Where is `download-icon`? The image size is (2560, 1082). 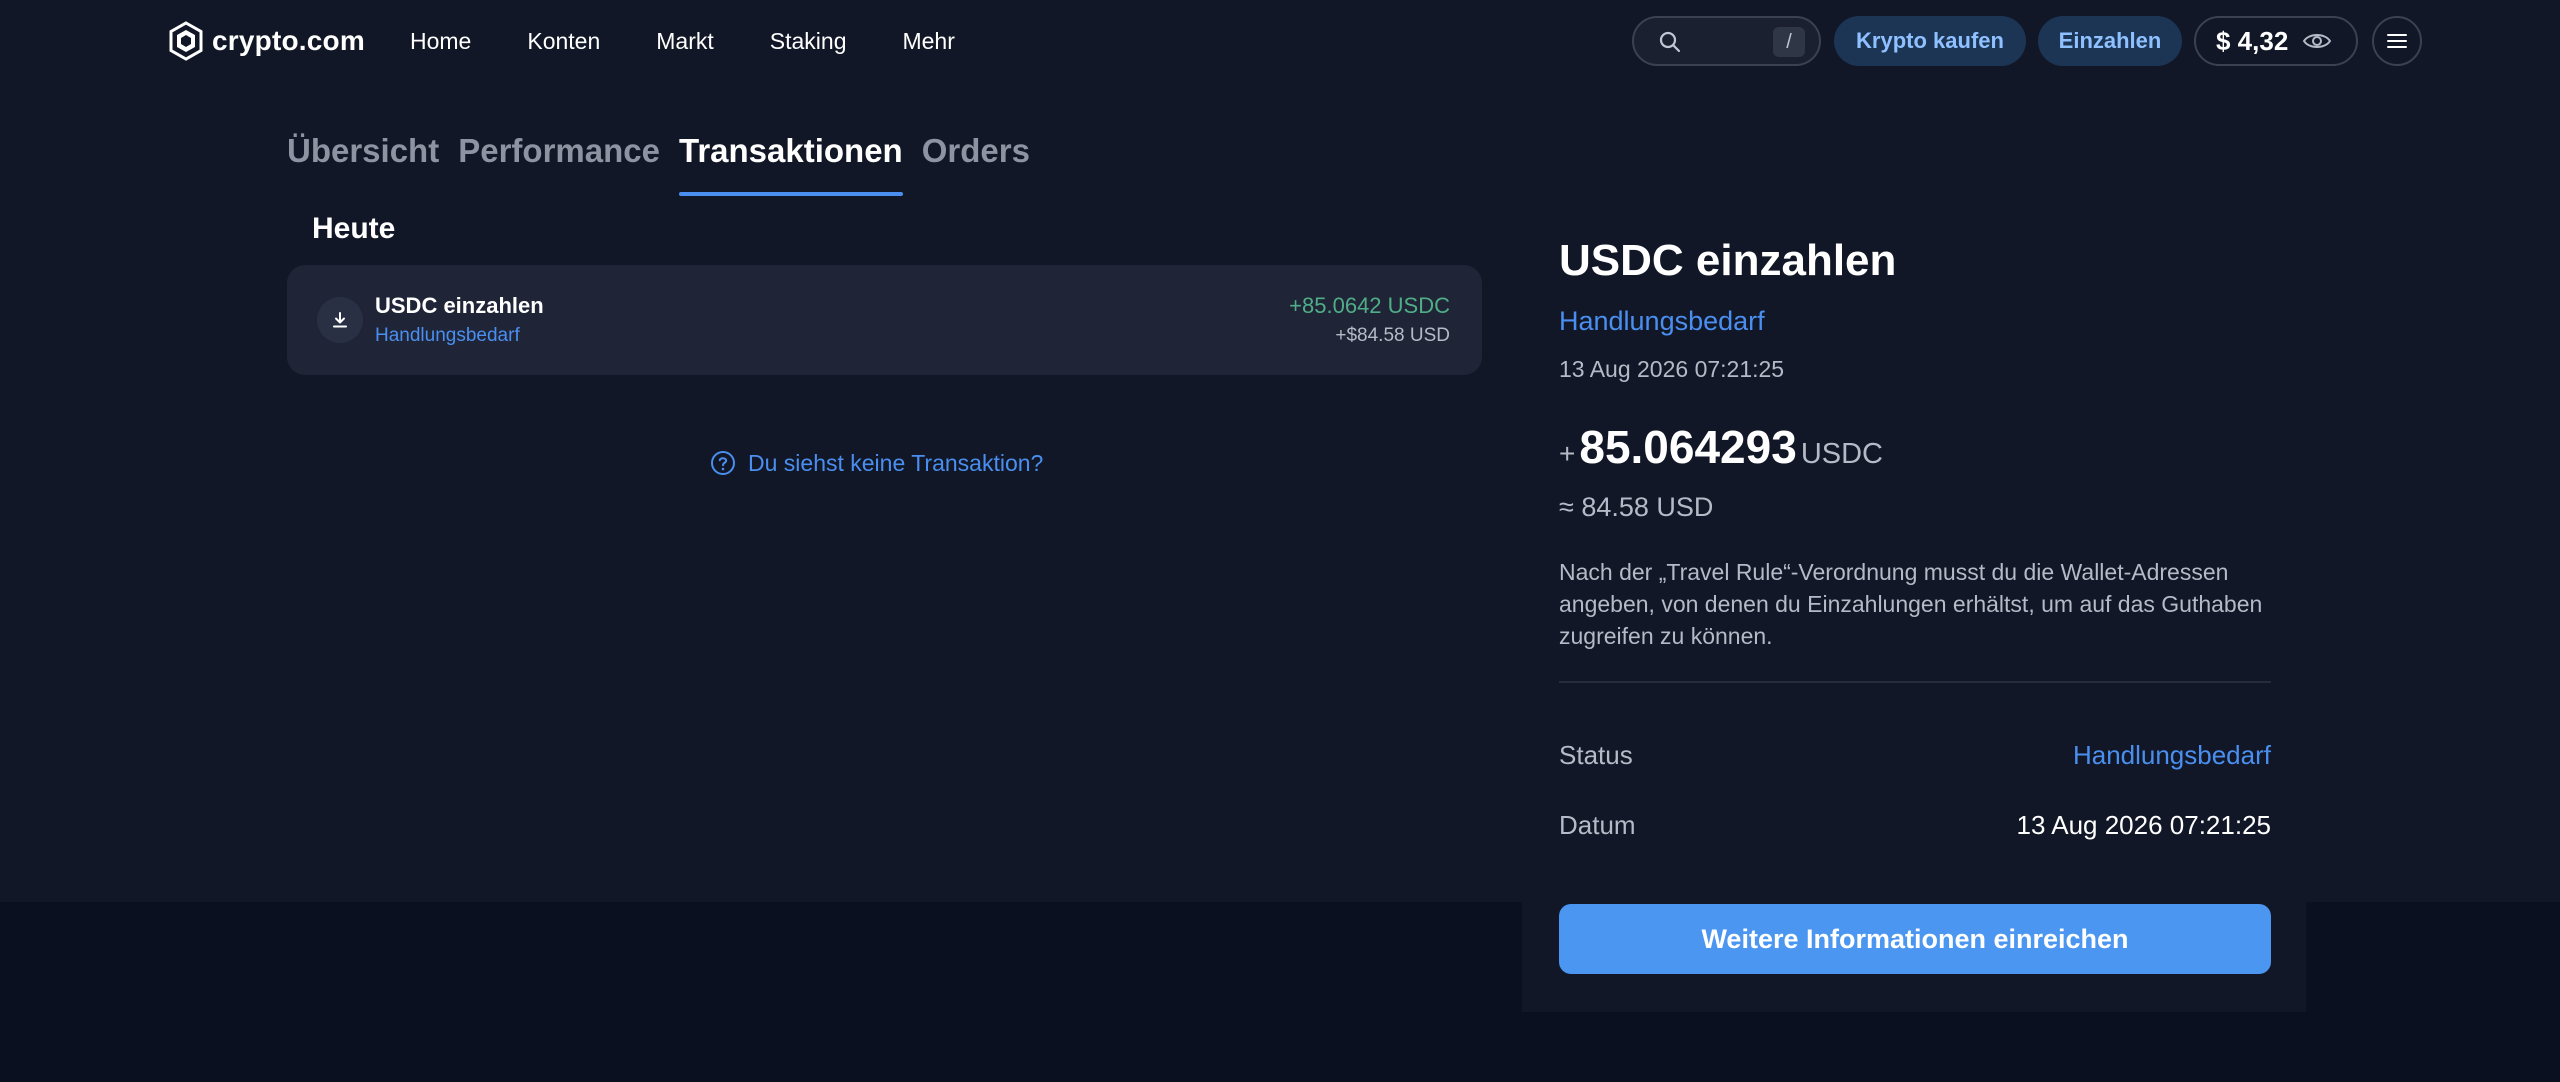 download-icon is located at coordinates (340, 320).